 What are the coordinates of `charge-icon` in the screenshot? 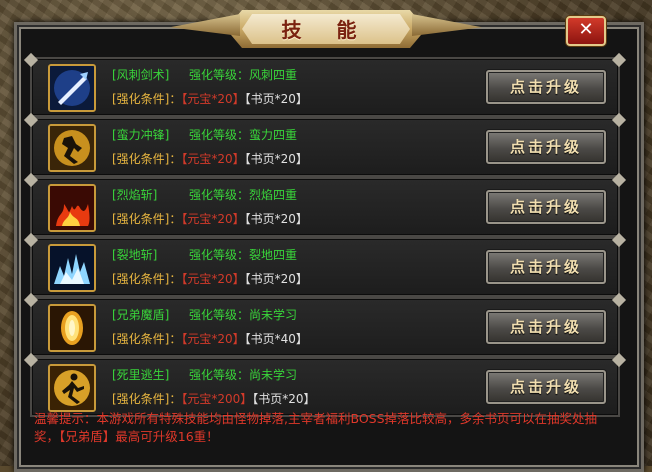 It's located at (72, 148).